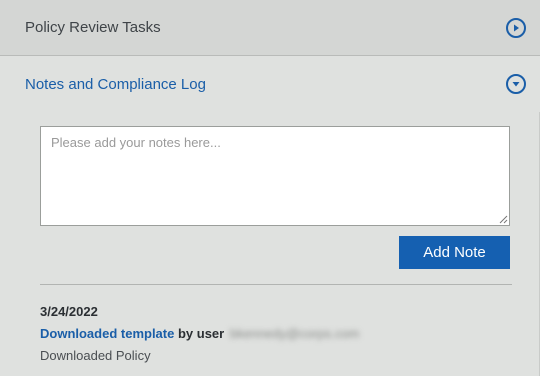  I want to click on play-circle-icon, so click(516, 27).